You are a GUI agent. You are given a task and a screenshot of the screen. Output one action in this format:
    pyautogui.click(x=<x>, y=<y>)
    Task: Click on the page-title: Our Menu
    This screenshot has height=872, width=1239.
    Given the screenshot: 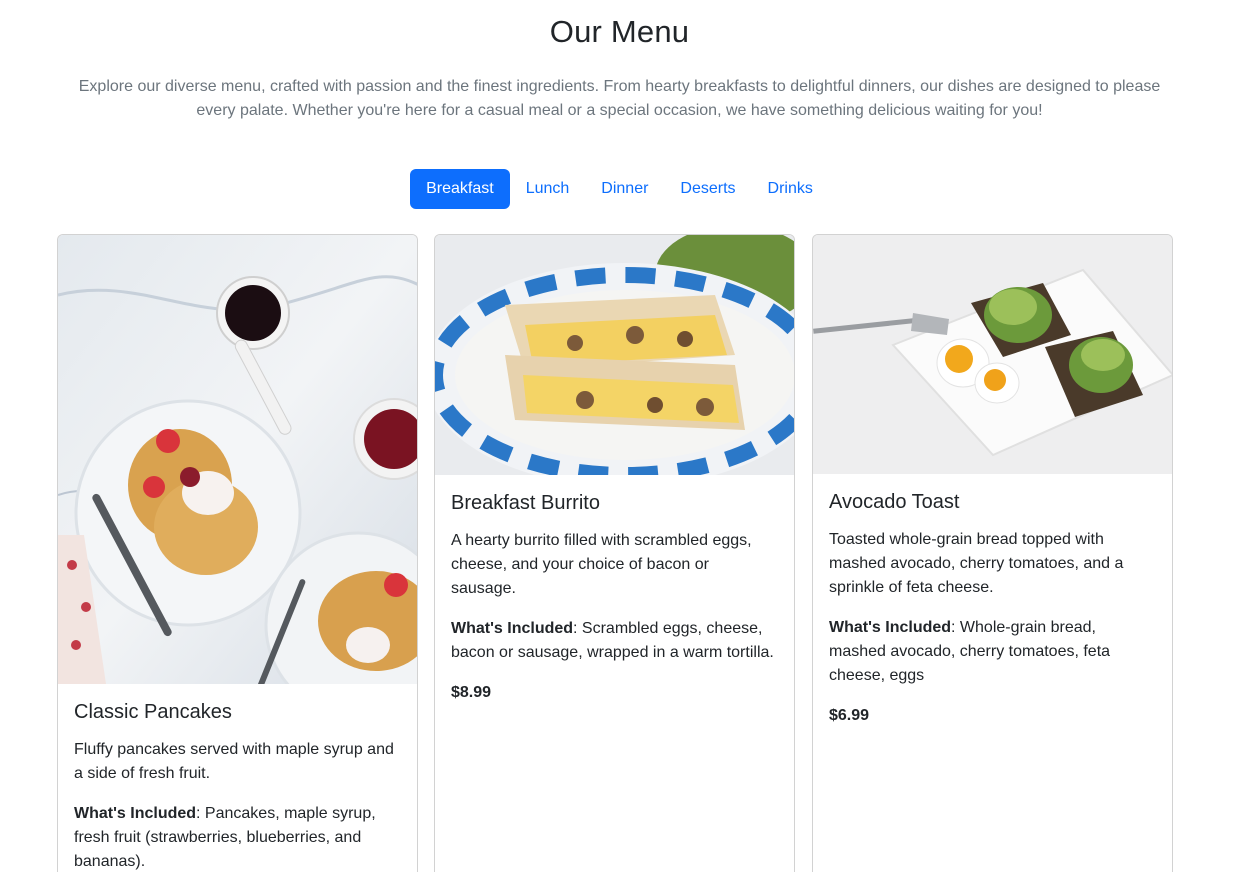 What is the action you would take?
    pyautogui.click(x=619, y=31)
    